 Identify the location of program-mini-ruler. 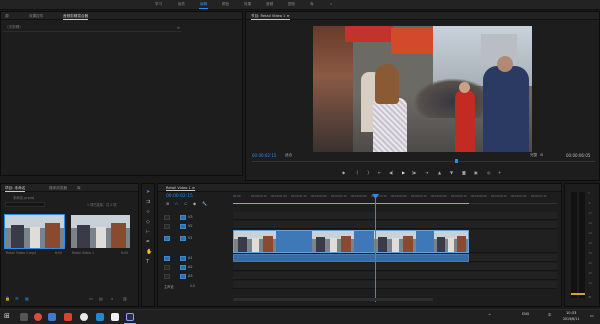
(423, 161).